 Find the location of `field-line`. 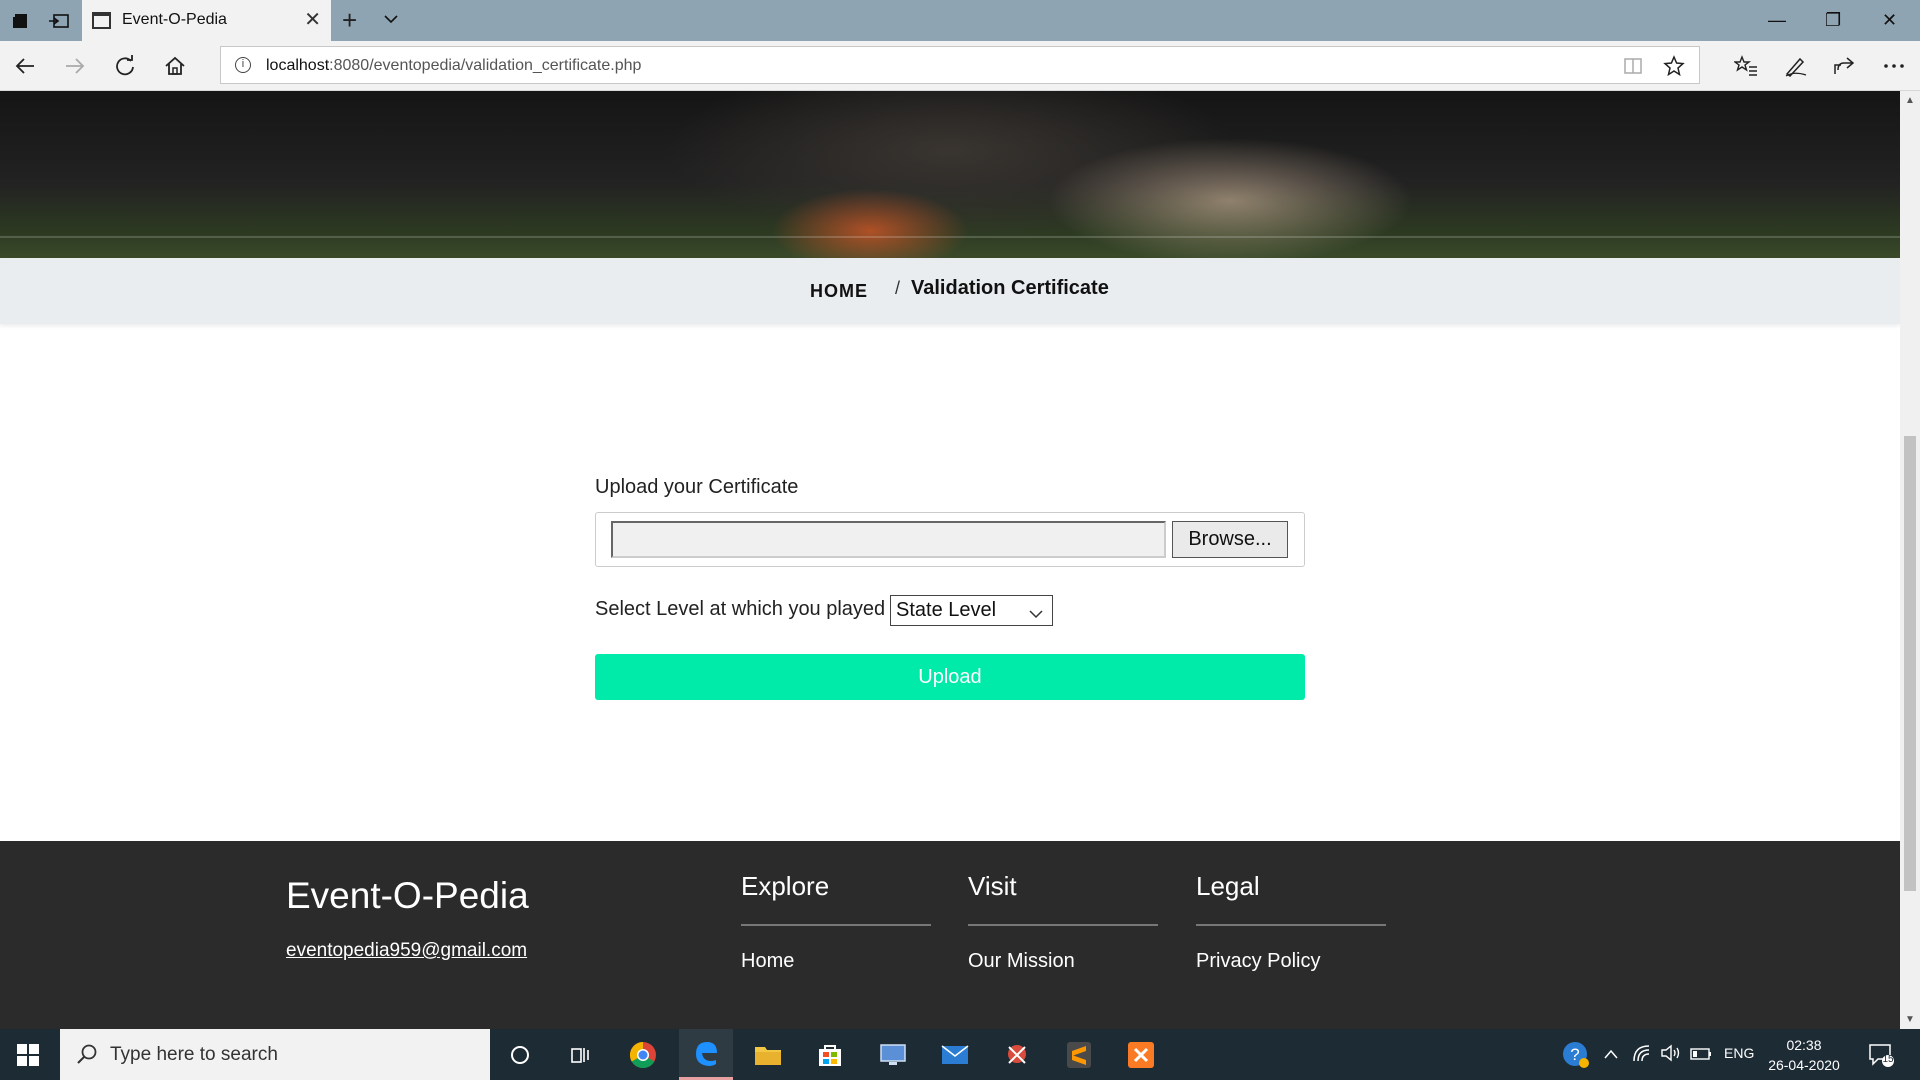

field-line is located at coordinates (950, 237).